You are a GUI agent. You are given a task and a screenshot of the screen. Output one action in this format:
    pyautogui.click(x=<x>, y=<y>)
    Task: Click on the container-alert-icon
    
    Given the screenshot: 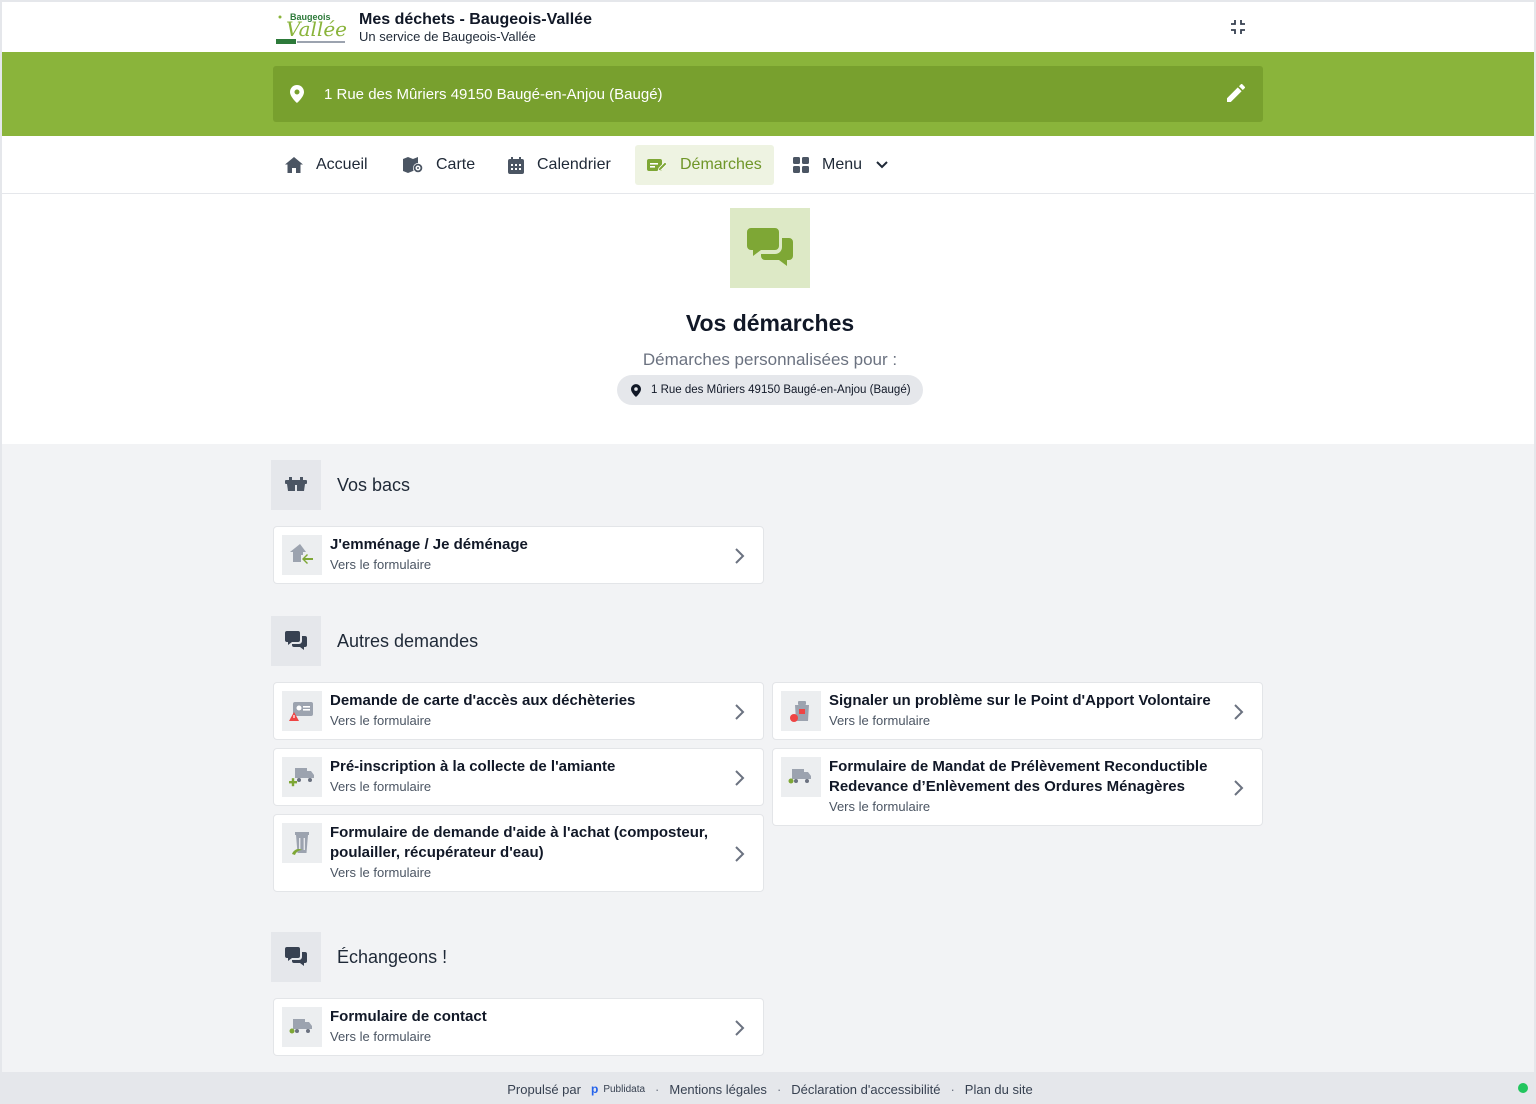 What is the action you would take?
    pyautogui.click(x=801, y=711)
    